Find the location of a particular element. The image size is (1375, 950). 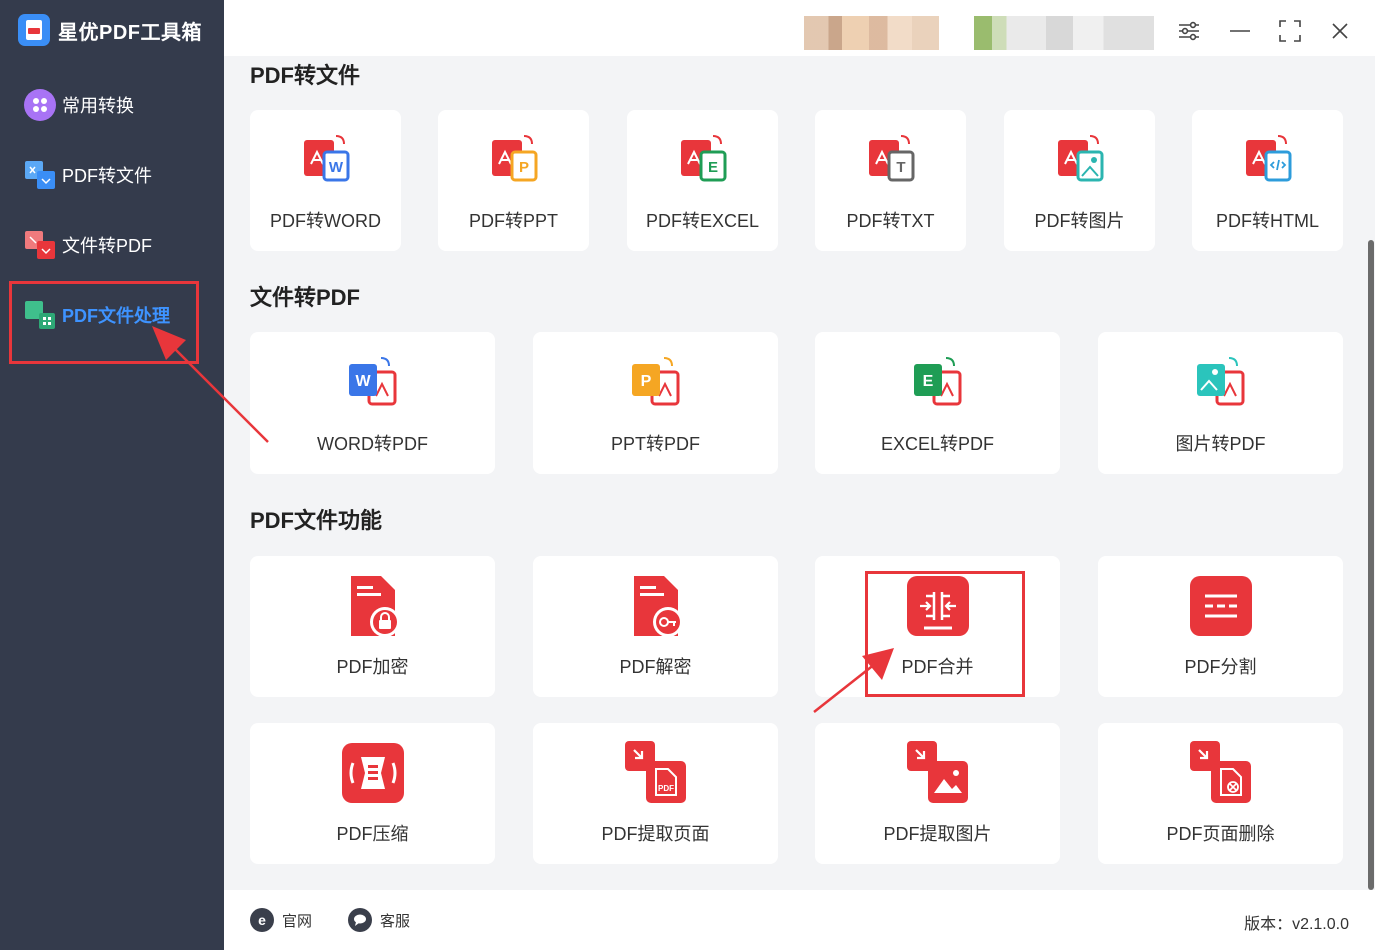

card-label: PDF提取页面 is located at coordinates (655, 834).